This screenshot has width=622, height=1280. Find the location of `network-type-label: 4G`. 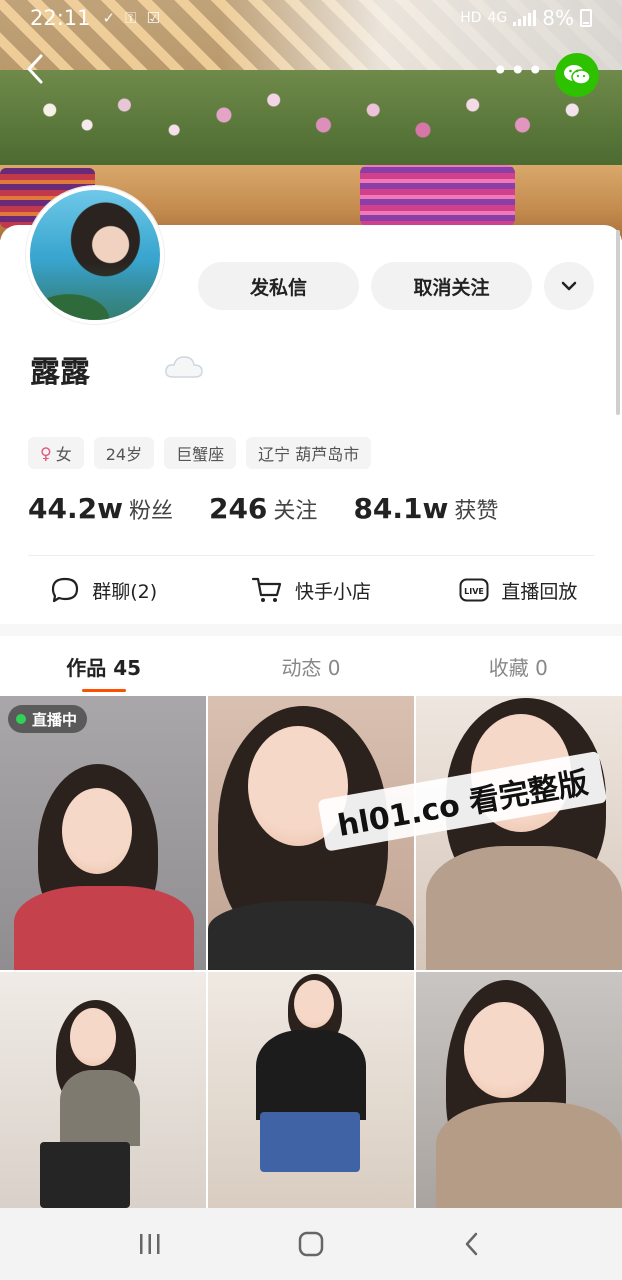

network-type-label: 4G is located at coordinates (497, 18).